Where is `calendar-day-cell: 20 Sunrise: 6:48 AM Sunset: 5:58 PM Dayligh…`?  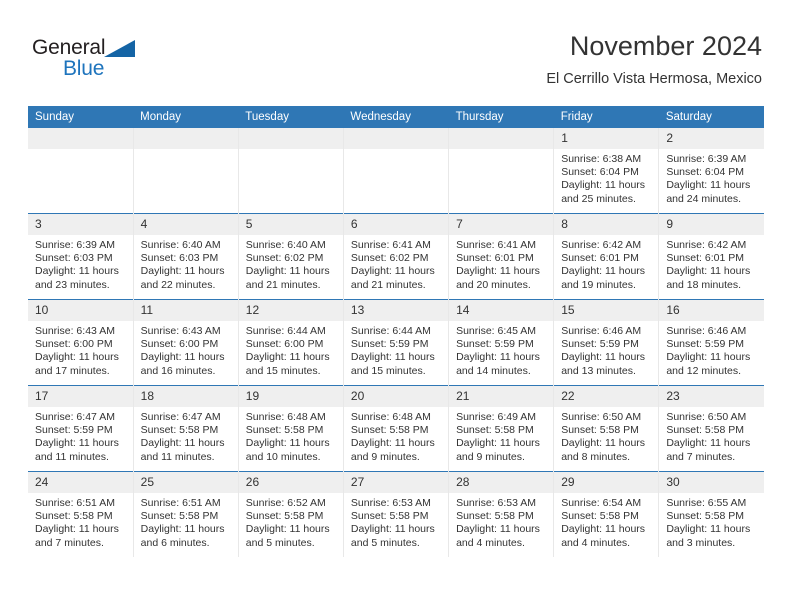
calendar-day-cell: 20 Sunrise: 6:48 AM Sunset: 5:58 PM Dayligh… is located at coordinates (396, 428).